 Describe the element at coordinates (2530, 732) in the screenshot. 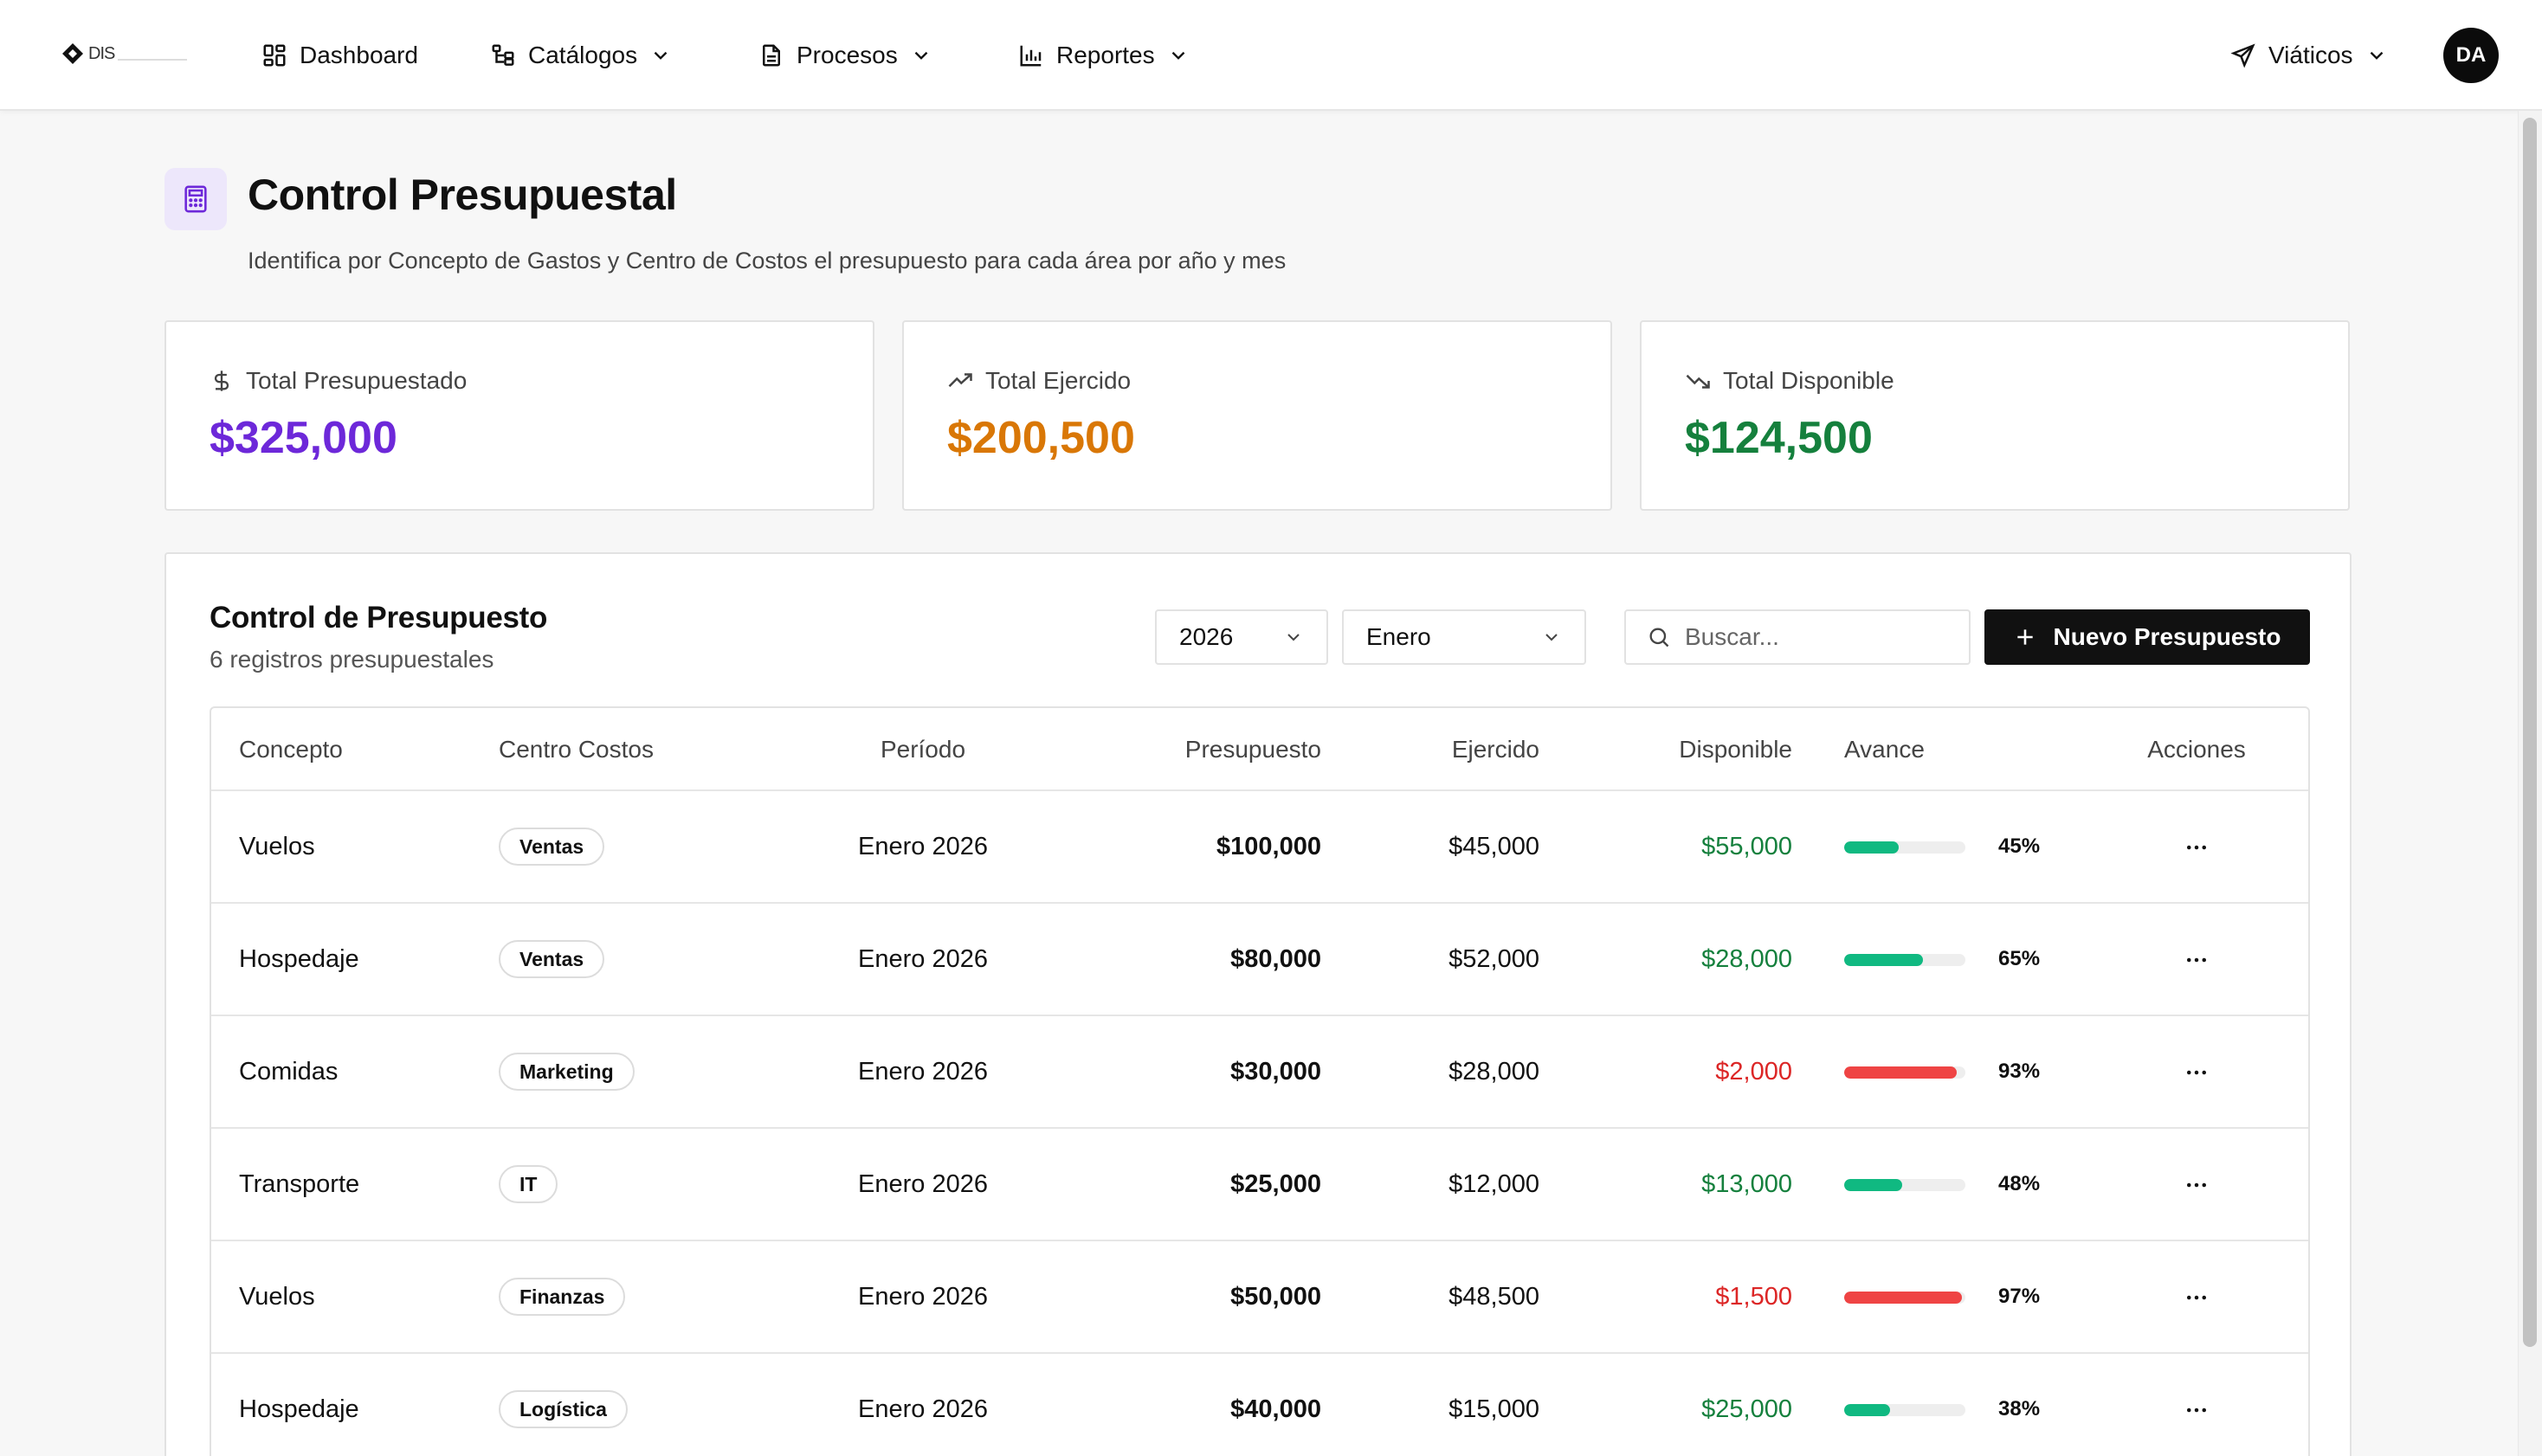

I see `scrollbar-thumb` at that location.